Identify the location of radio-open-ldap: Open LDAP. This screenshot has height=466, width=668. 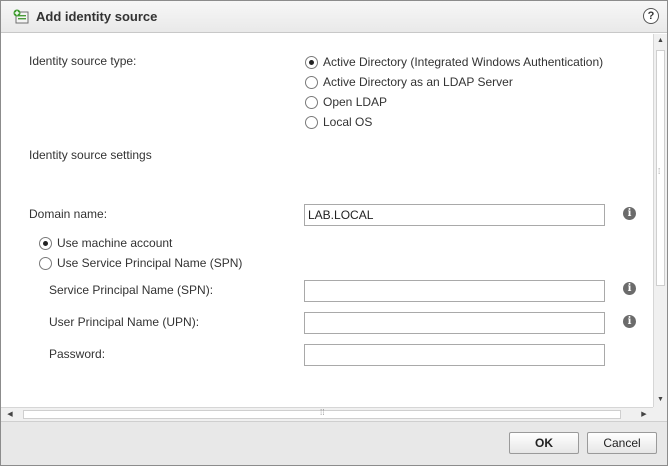
(346, 102).